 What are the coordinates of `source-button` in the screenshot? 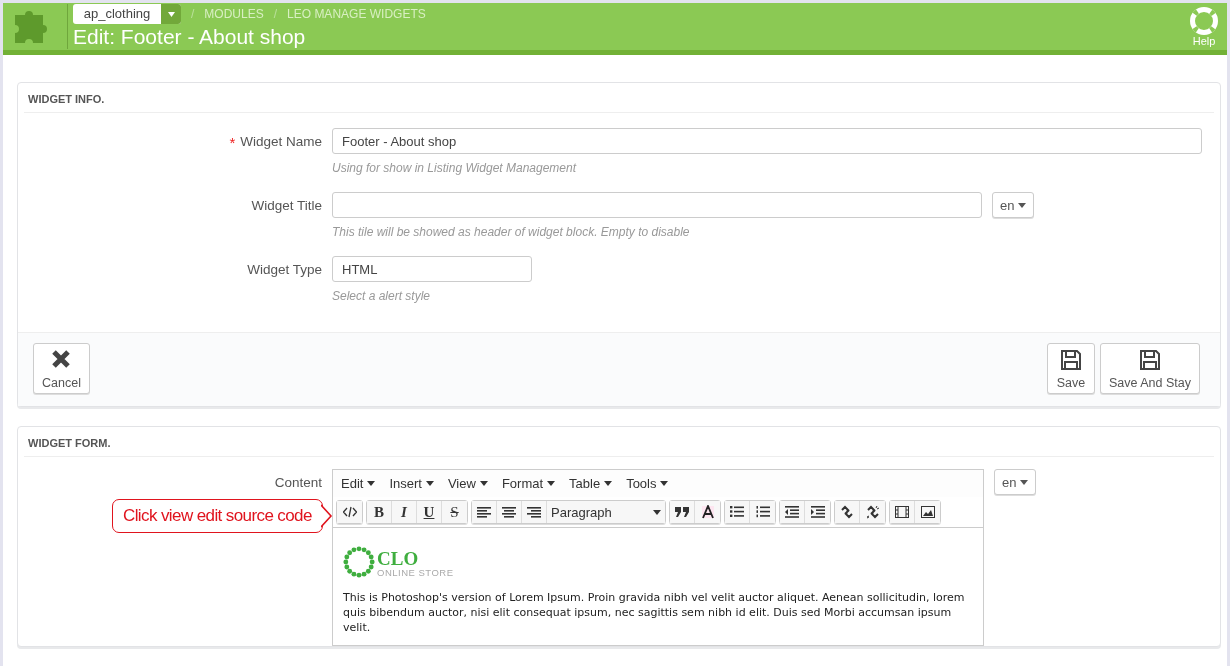 It's located at (349, 512).